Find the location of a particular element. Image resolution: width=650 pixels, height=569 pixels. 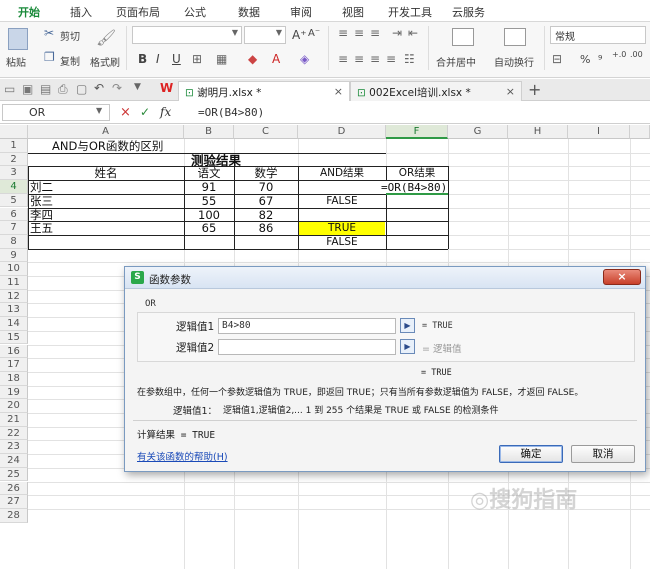

italic-button: I is located at coordinates (158, 59).